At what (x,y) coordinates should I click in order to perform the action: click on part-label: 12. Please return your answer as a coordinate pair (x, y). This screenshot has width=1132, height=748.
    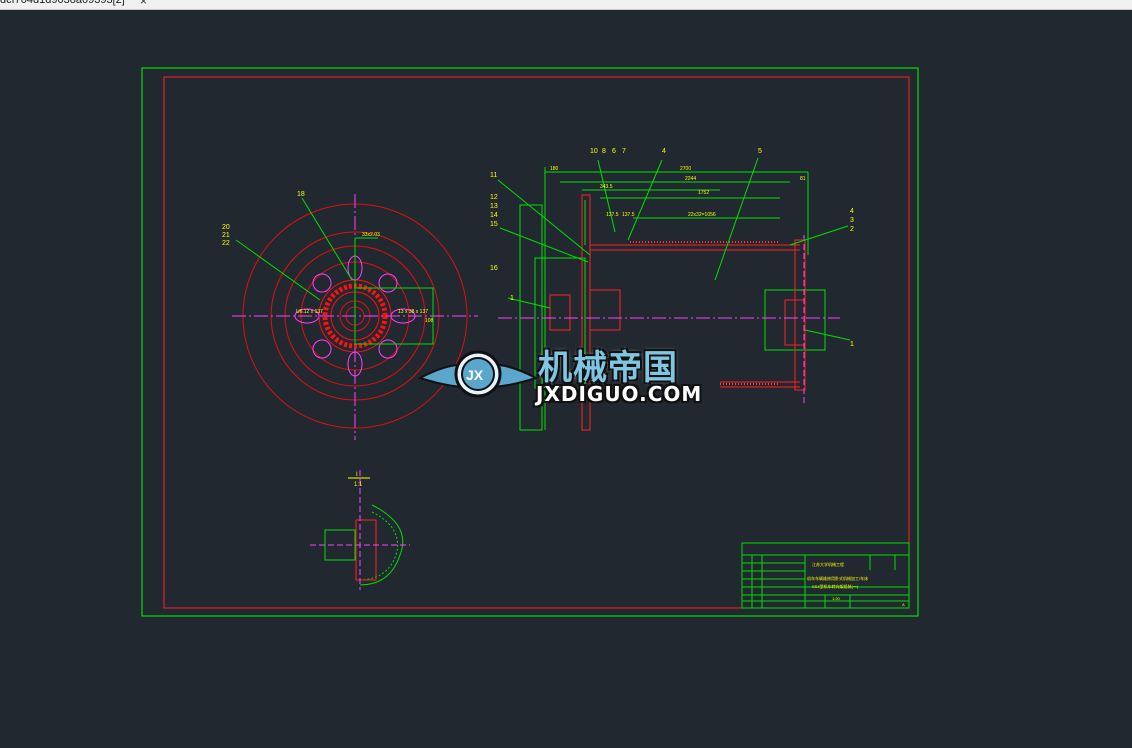
    Looking at the image, I should click on (494, 197).